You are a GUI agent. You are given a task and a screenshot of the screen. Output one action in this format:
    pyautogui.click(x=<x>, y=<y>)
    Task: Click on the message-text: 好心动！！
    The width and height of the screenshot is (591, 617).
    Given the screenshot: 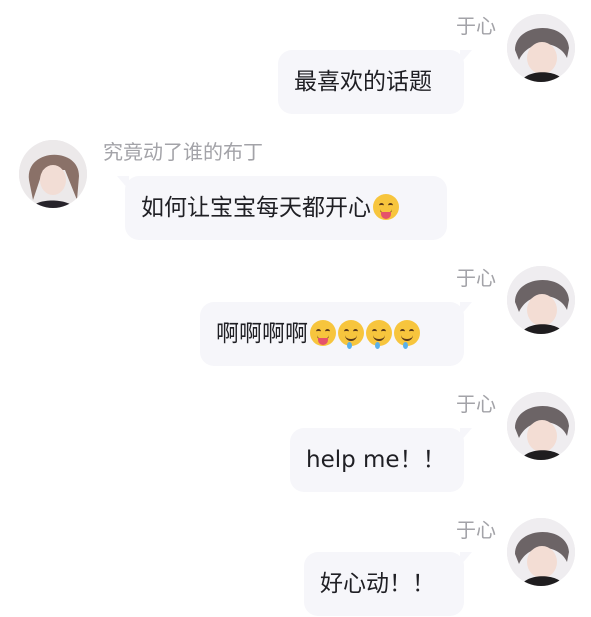 What is the action you would take?
    pyautogui.click(x=377, y=584)
    